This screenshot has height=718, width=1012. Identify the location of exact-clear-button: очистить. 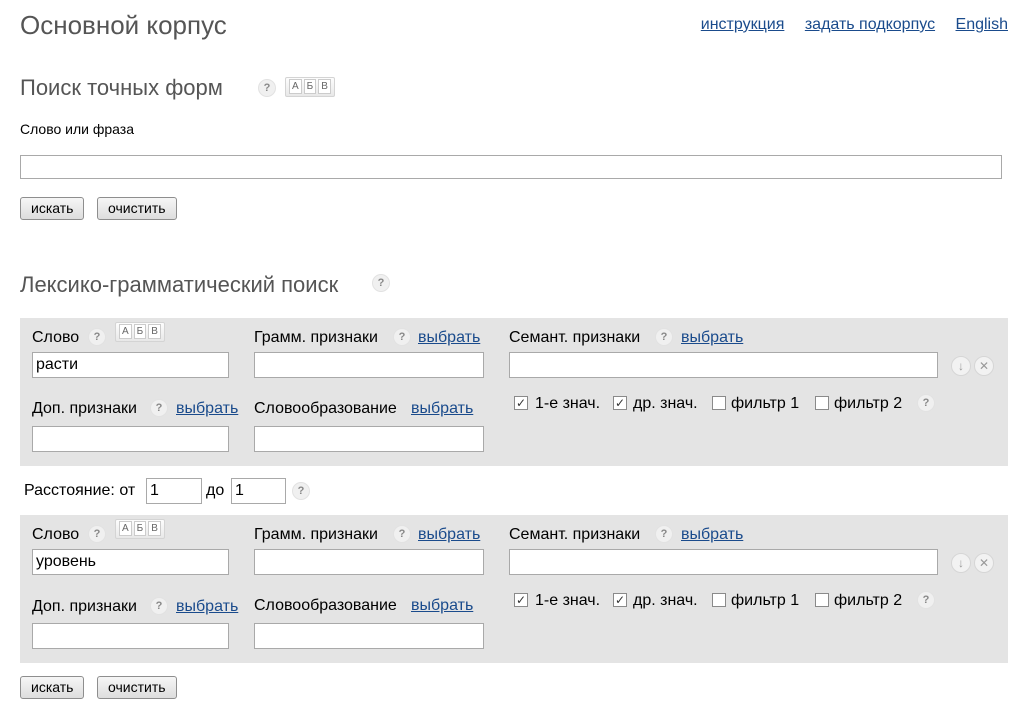
(137, 208).